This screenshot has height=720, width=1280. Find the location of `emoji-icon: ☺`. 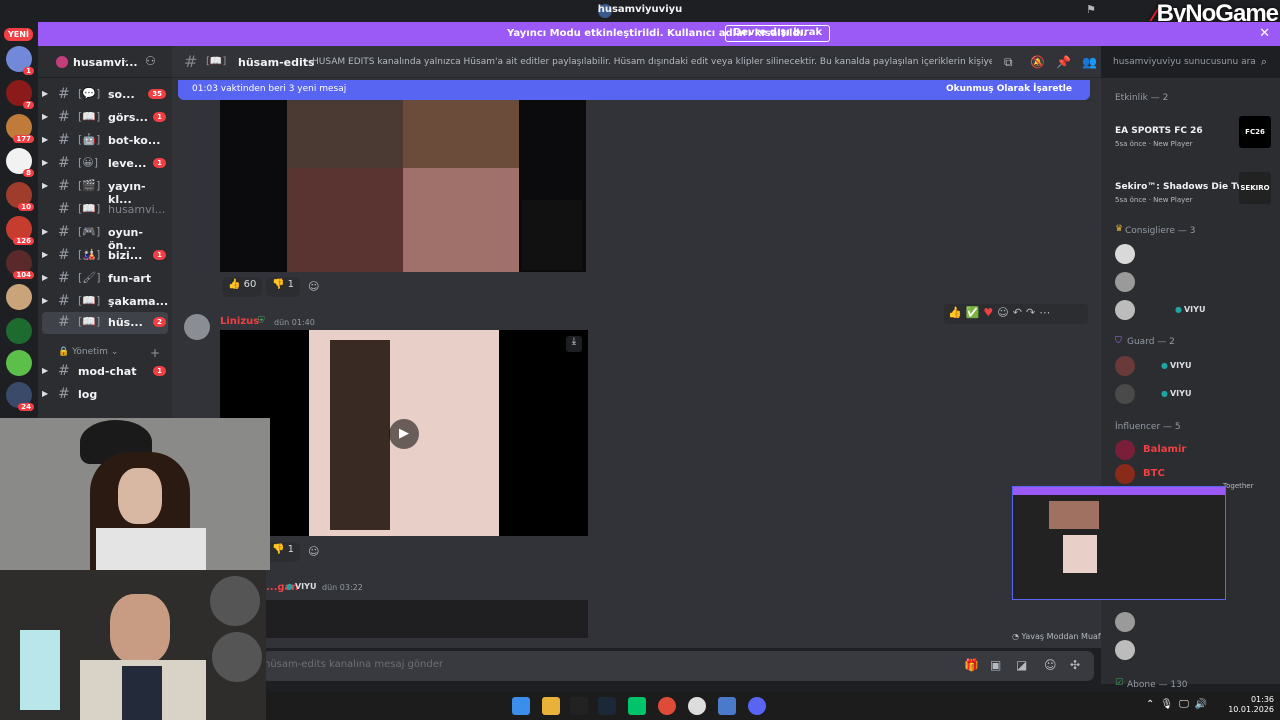

emoji-icon: ☺ is located at coordinates (1050, 665).